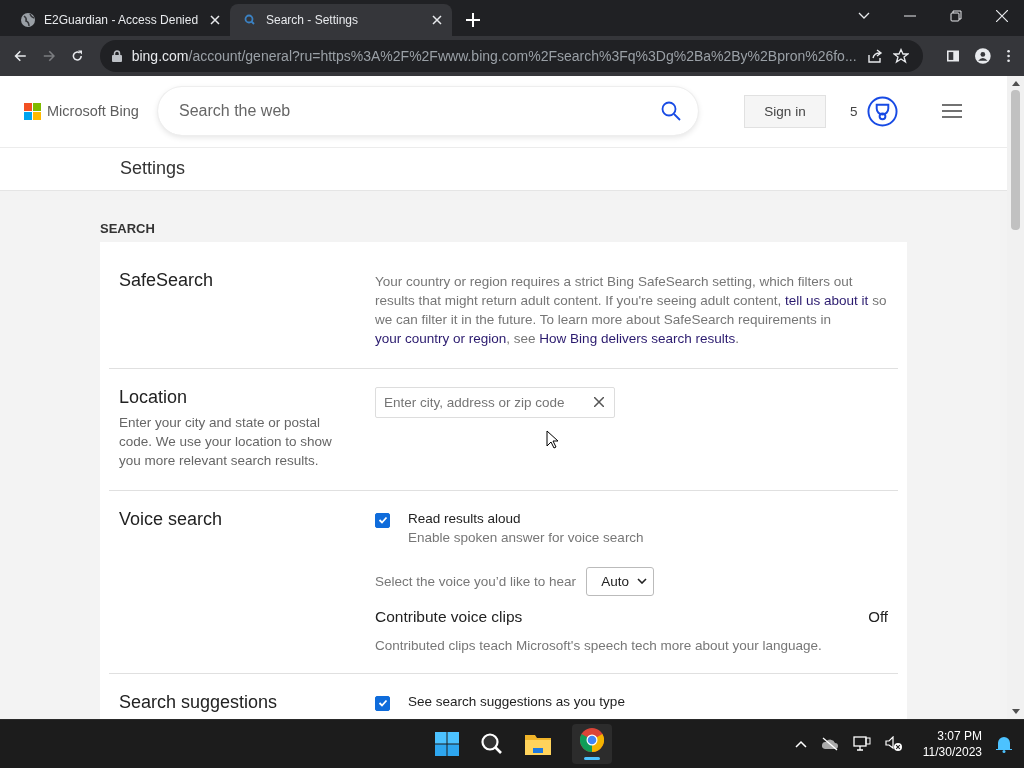 Image resolution: width=1024 pixels, height=768 pixels. What do you see at coordinates (538, 744) in the screenshot?
I see `folder-icon` at bounding box center [538, 744].